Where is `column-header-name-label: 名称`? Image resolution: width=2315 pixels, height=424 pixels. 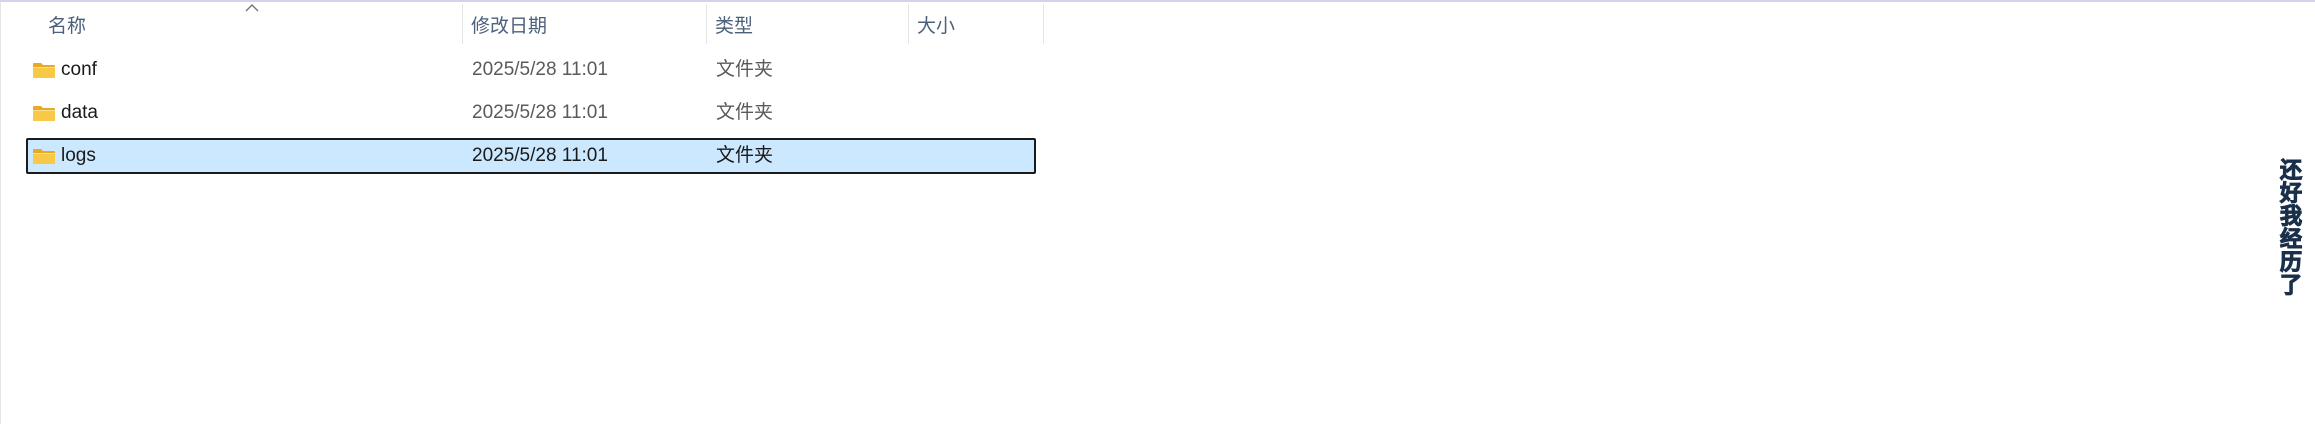
column-header-name-label: 名称 is located at coordinates (67, 26).